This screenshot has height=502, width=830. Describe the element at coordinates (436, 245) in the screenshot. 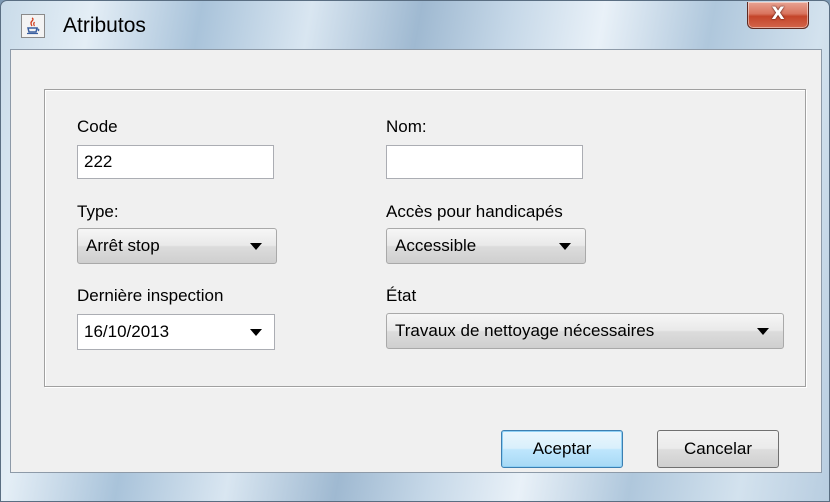

I see `acces-selected-value: Accessible` at that location.